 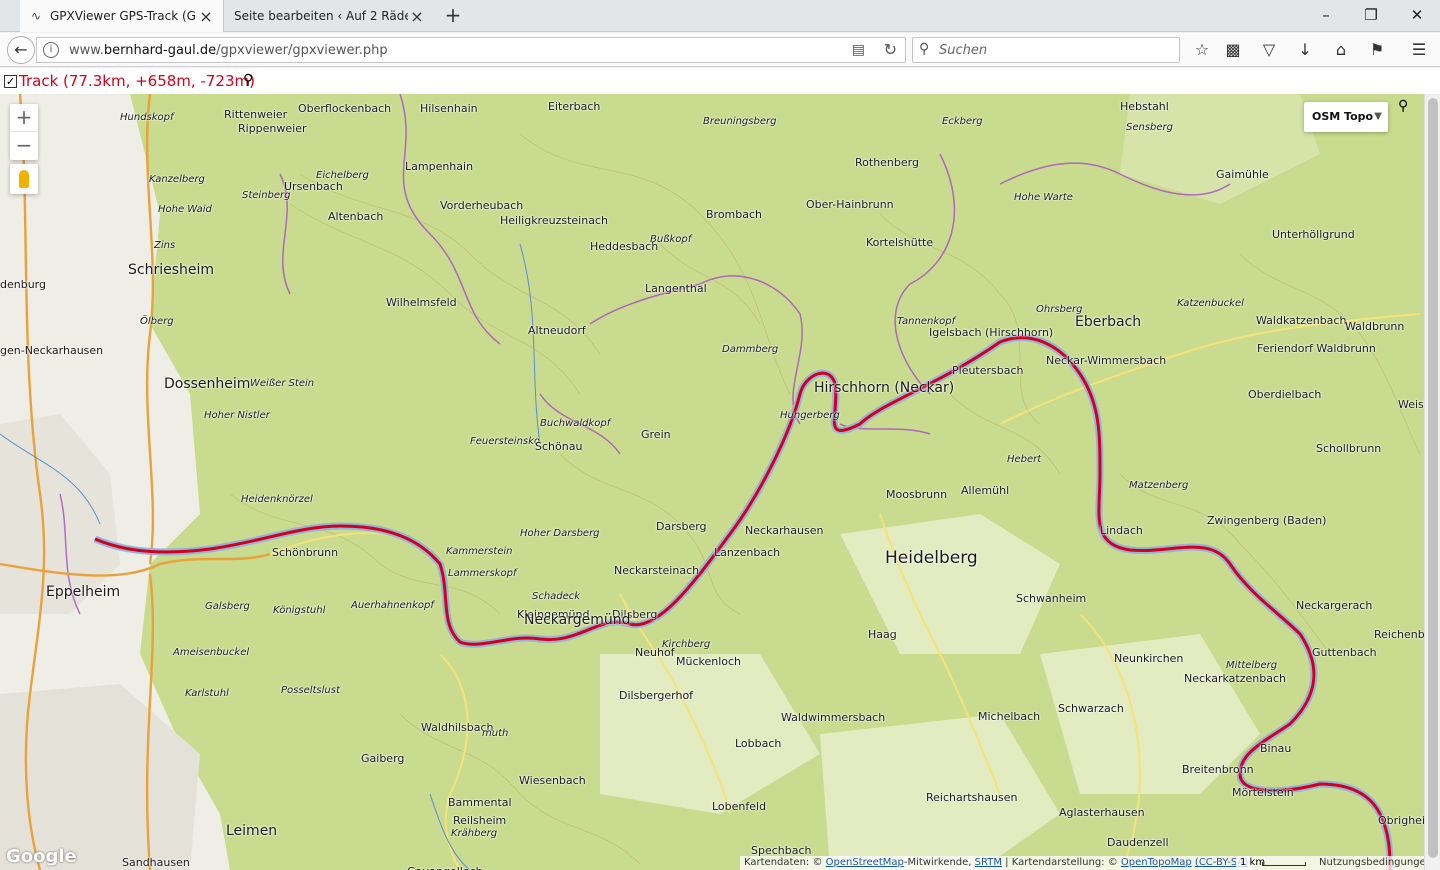 I want to click on map-place-label: Neunkirchen, so click(x=1149, y=658).